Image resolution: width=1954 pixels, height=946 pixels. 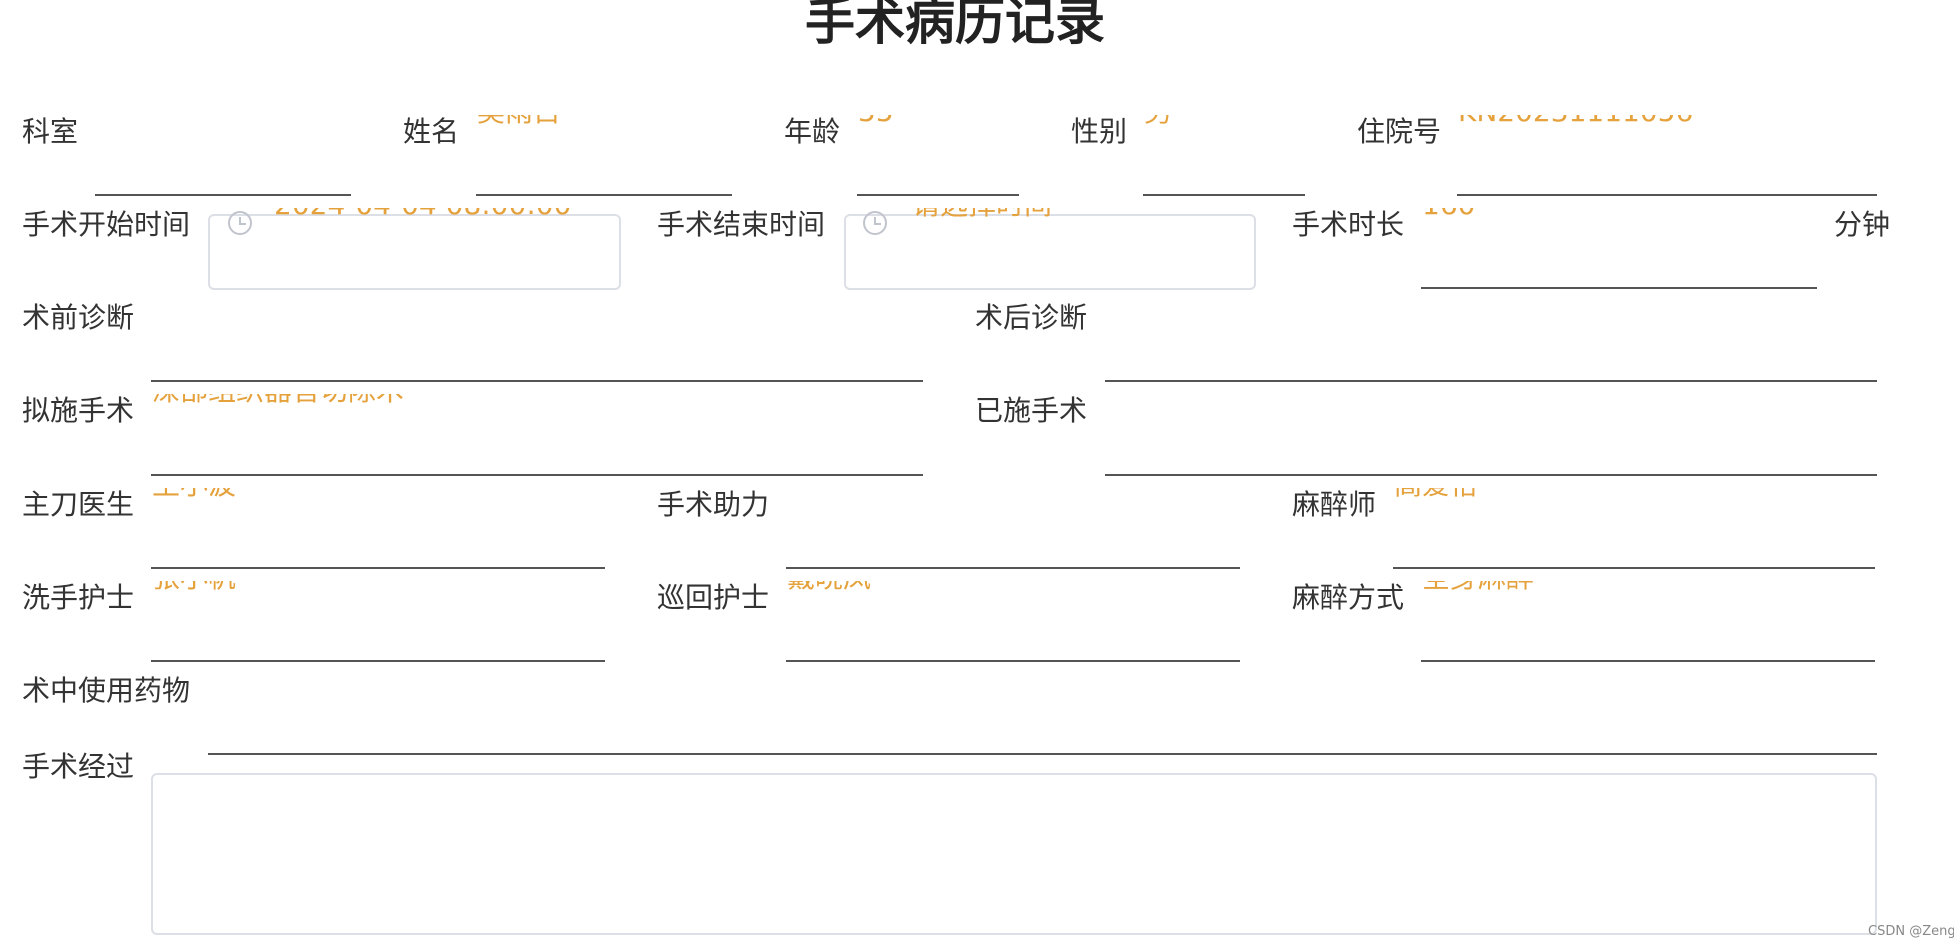 What do you see at coordinates (537, 401) in the screenshot?
I see `planned-surgery-field: 深部组织器官切除术` at bounding box center [537, 401].